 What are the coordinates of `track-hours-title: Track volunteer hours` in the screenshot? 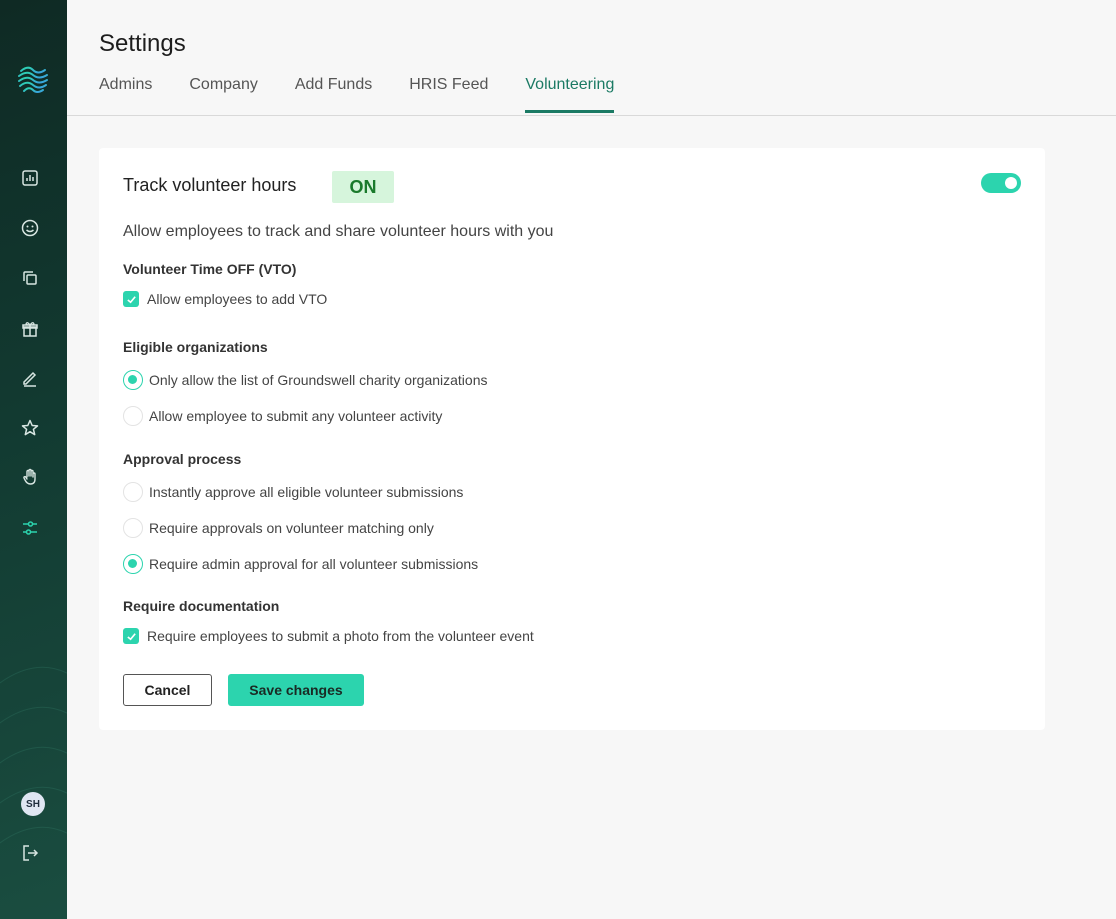 It's located at (210, 185).